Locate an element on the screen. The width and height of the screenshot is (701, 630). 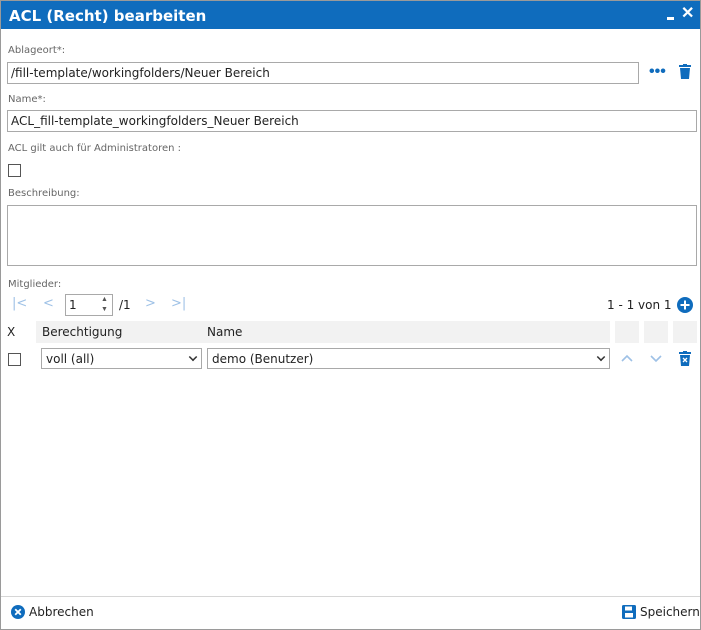
title-bar: ACL (Recht) bearbeiten ✕ is located at coordinates (350, 15).